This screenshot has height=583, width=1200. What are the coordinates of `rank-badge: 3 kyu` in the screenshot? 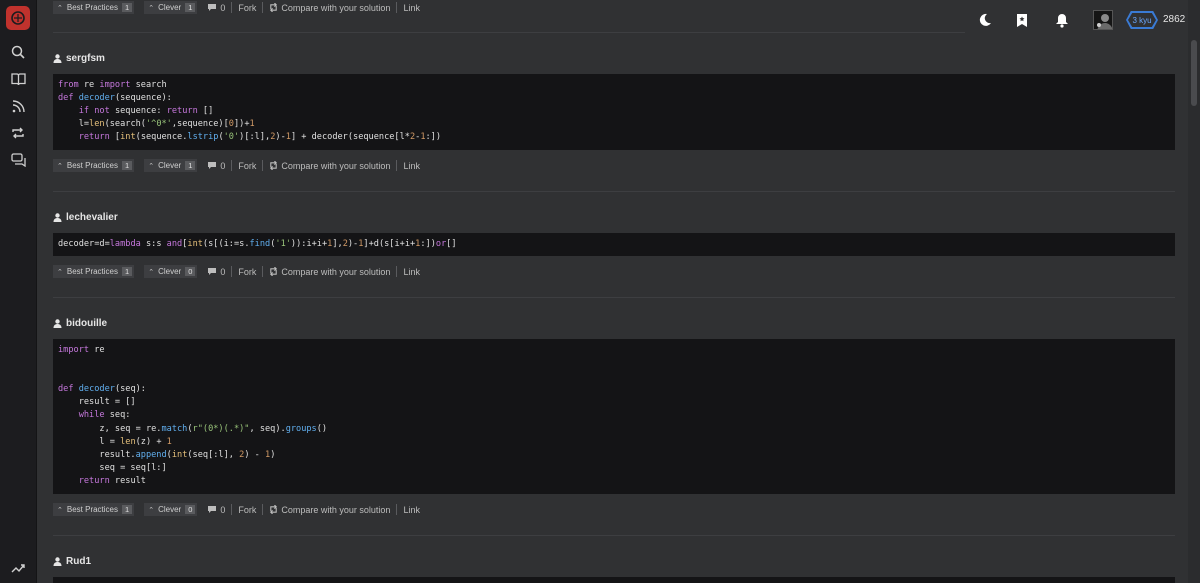 It's located at (1142, 20).